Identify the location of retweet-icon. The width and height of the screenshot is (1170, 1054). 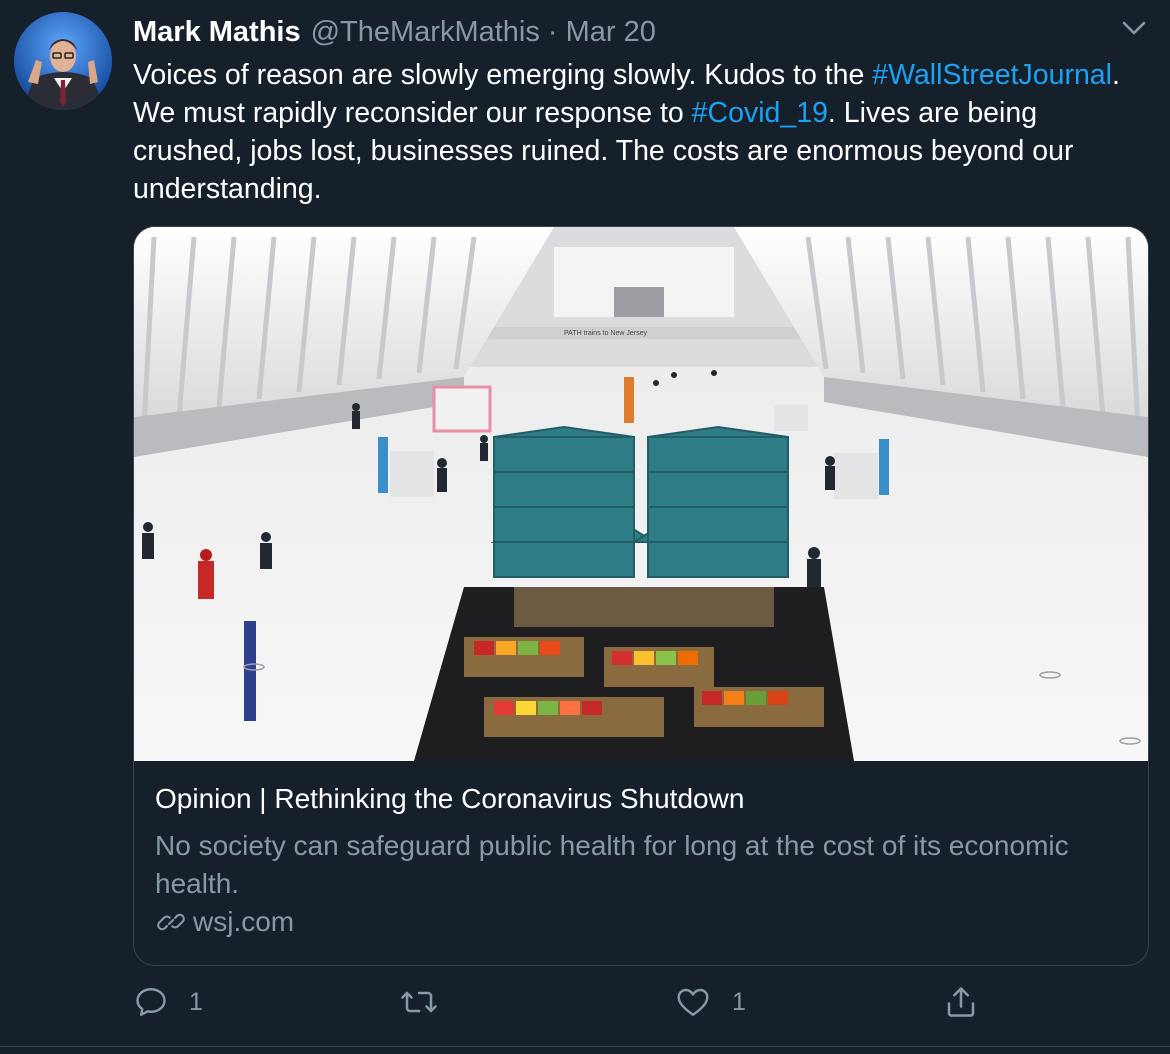
(419, 1002).